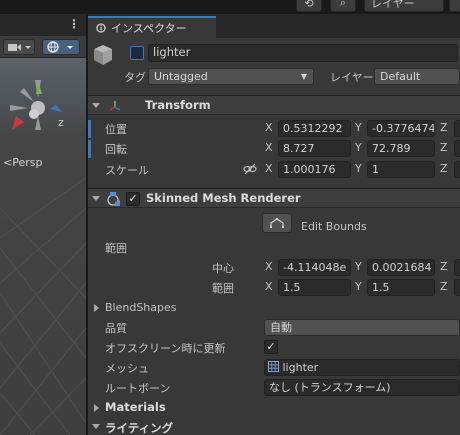 The width and height of the screenshot is (460, 435). Describe the element at coordinates (401, 148) in the screenshot. I see `rotation-y-field: 72.789` at that location.